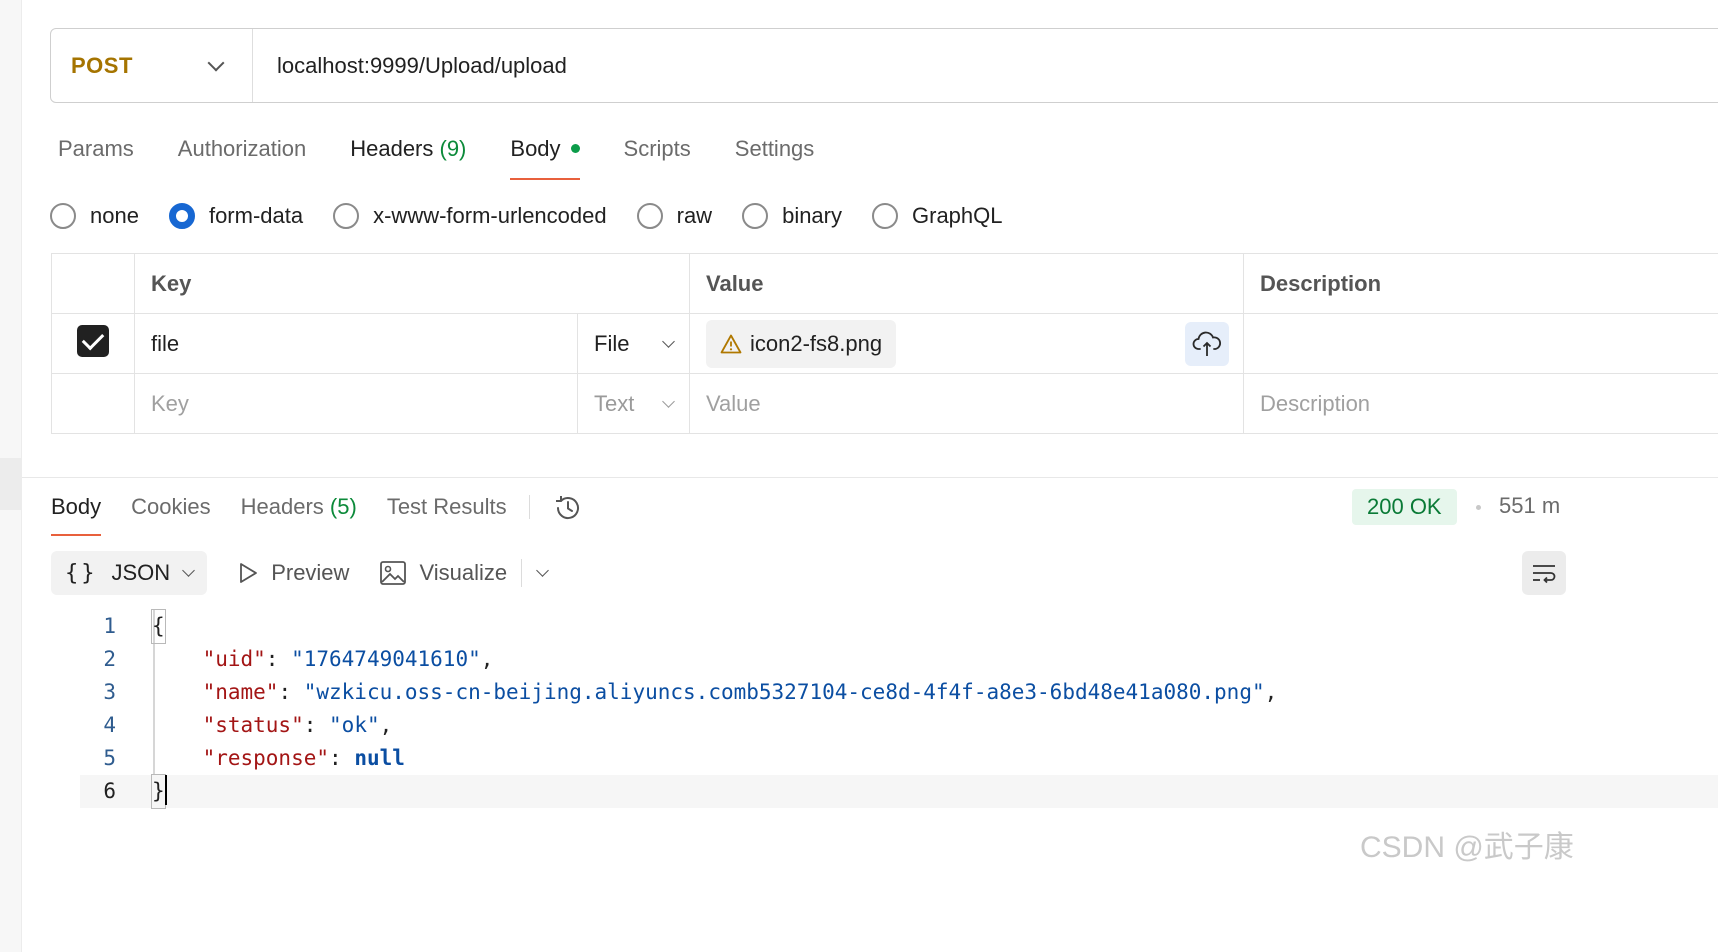  Describe the element at coordinates (109, 758) in the screenshot. I see `line-number: 5` at that location.